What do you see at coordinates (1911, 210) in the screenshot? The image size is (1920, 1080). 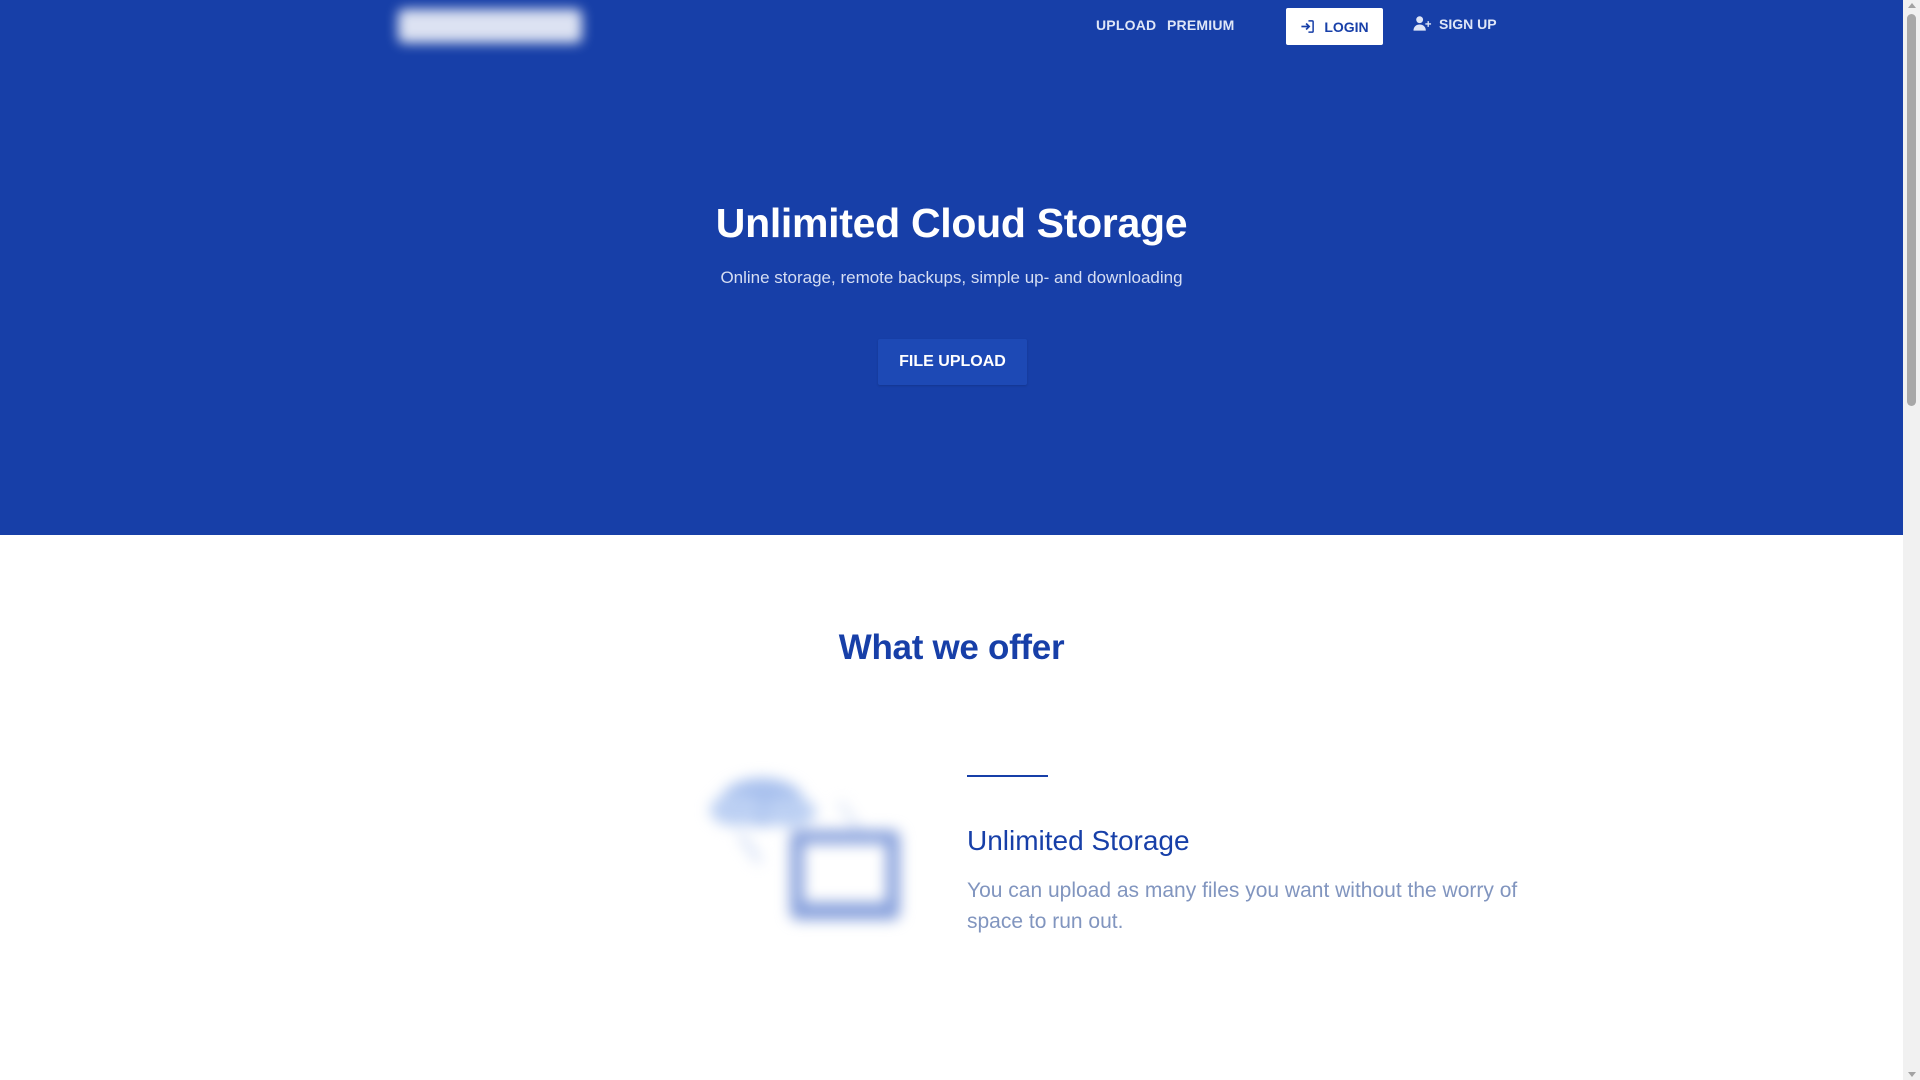 I see `scrollbar-thumb` at bounding box center [1911, 210].